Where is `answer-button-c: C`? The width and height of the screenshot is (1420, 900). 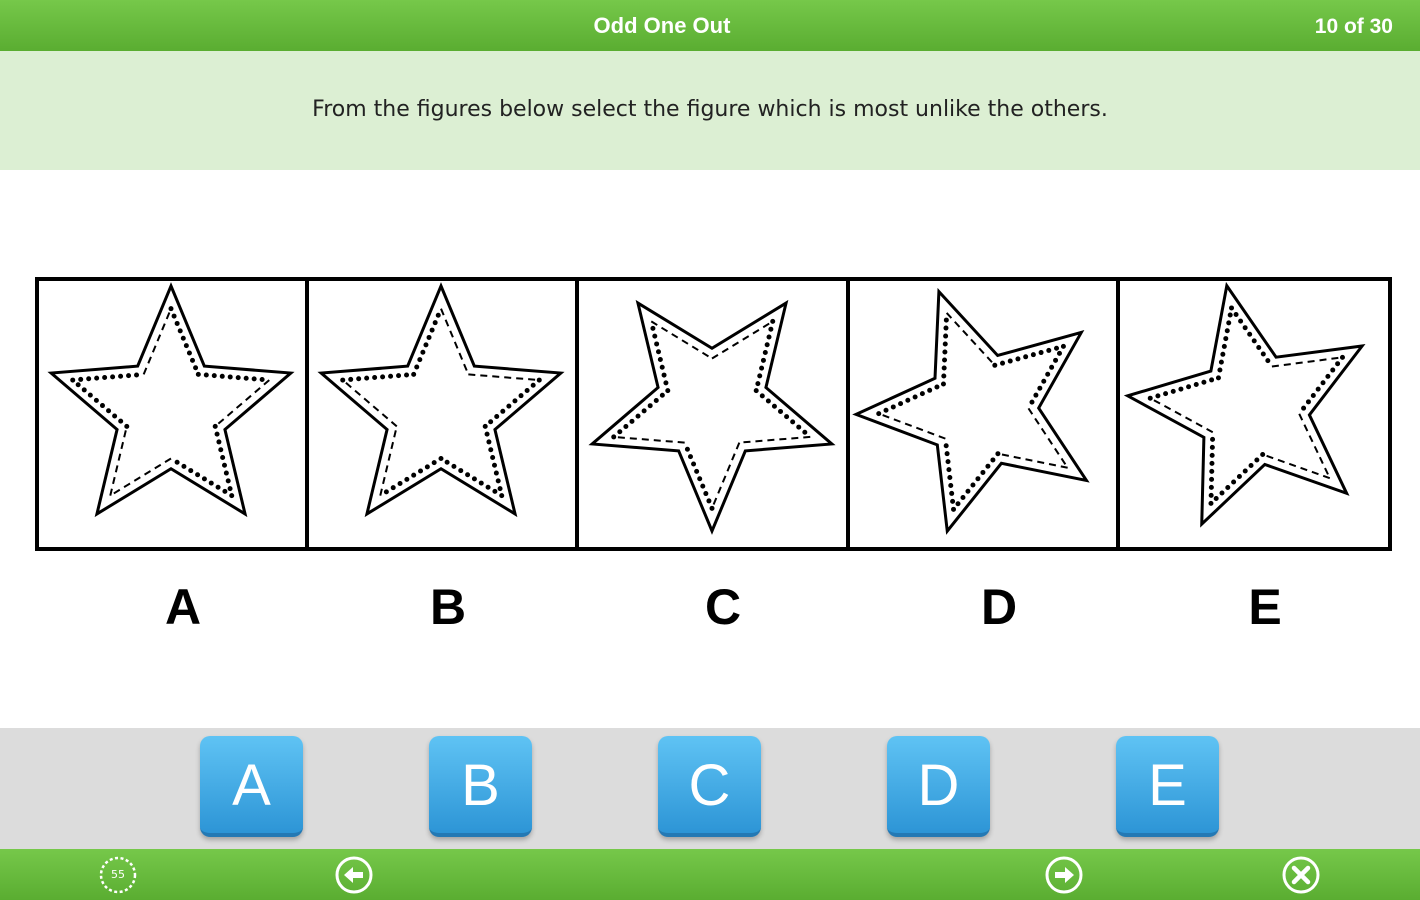
answer-button-c: C is located at coordinates (709, 786).